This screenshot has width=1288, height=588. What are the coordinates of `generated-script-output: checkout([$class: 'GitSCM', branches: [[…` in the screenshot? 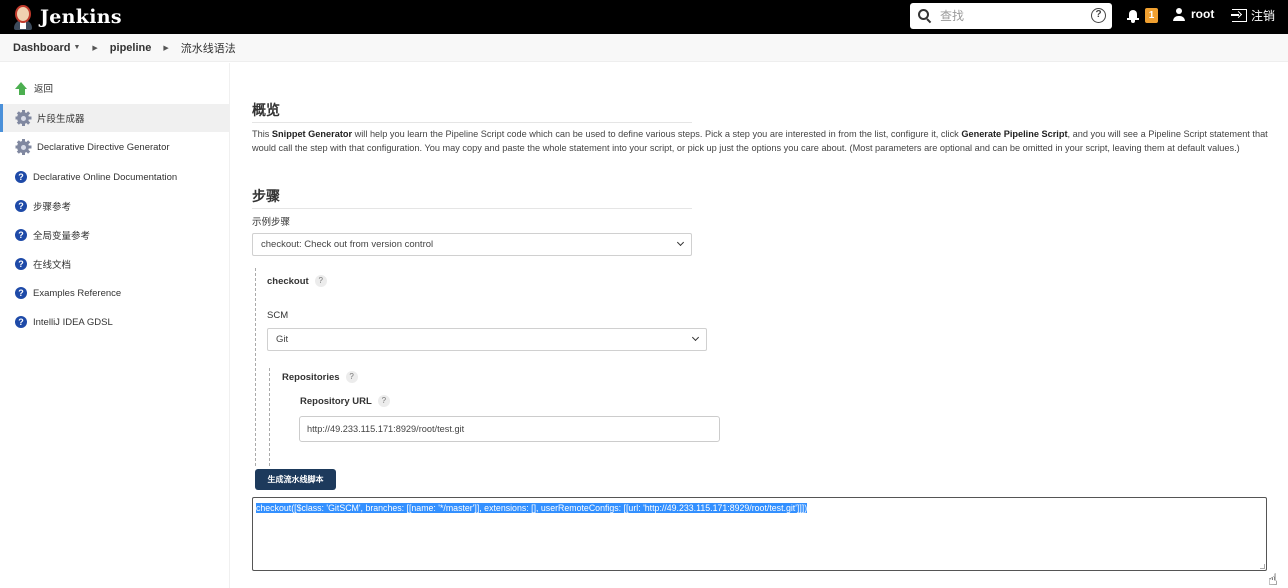 It's located at (759, 534).